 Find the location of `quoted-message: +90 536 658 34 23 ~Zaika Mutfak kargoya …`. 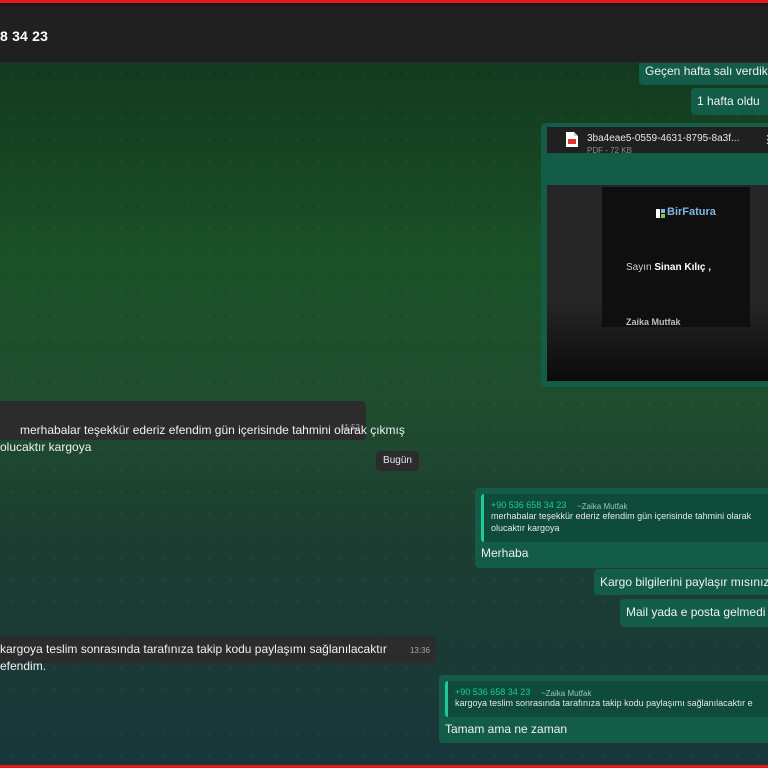

quoted-message: +90 536 658 34 23 ~Zaika Mutfak kargoya … is located at coordinates (606, 699).